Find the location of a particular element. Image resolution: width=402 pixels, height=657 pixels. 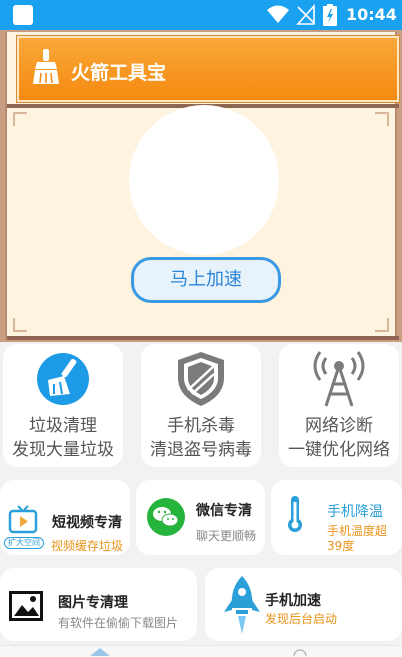

tool-title: 手机降温 is located at coordinates (355, 512).